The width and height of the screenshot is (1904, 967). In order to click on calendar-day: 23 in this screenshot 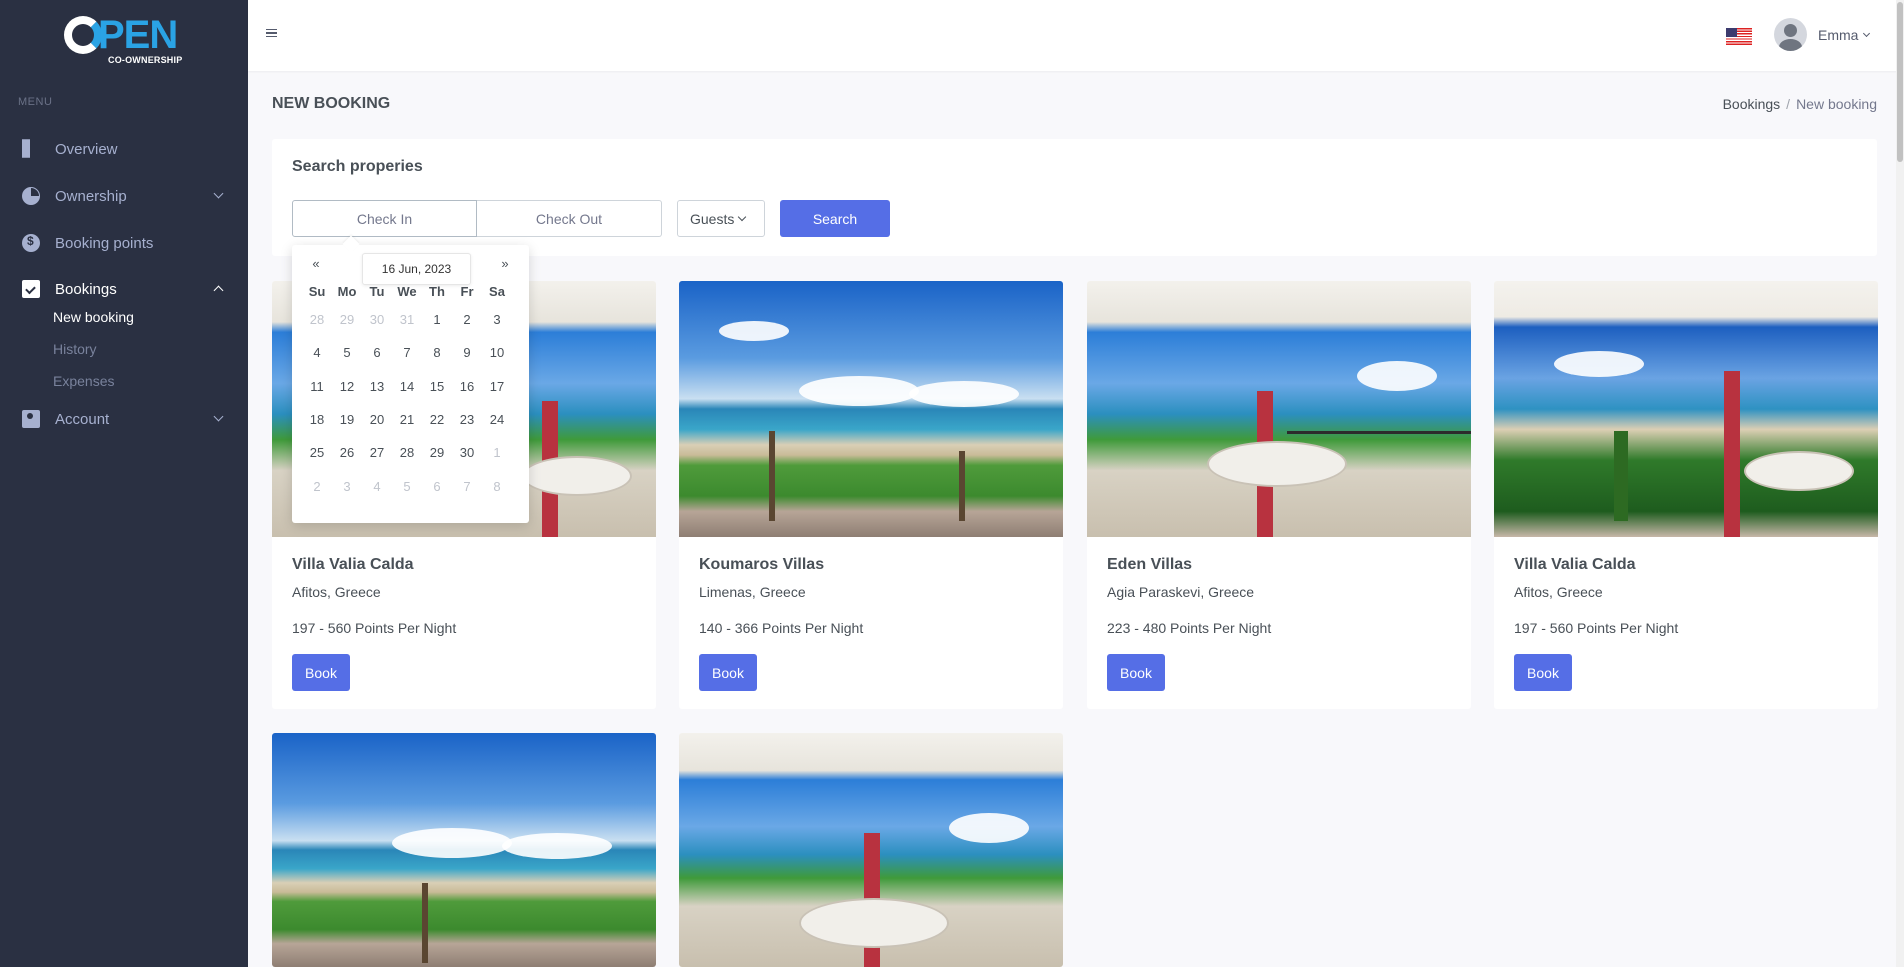, I will do `click(467, 419)`.